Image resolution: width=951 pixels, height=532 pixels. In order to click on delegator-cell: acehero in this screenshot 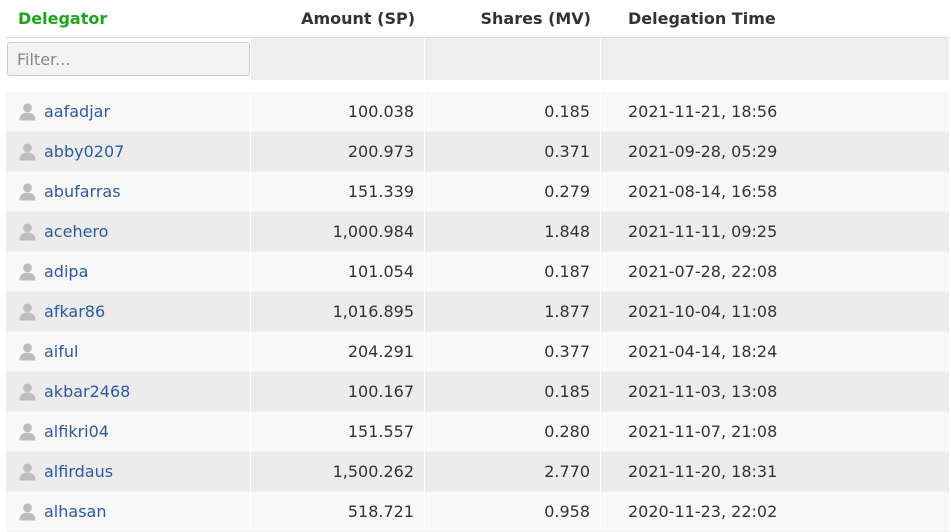, I will do `click(128, 231)`.